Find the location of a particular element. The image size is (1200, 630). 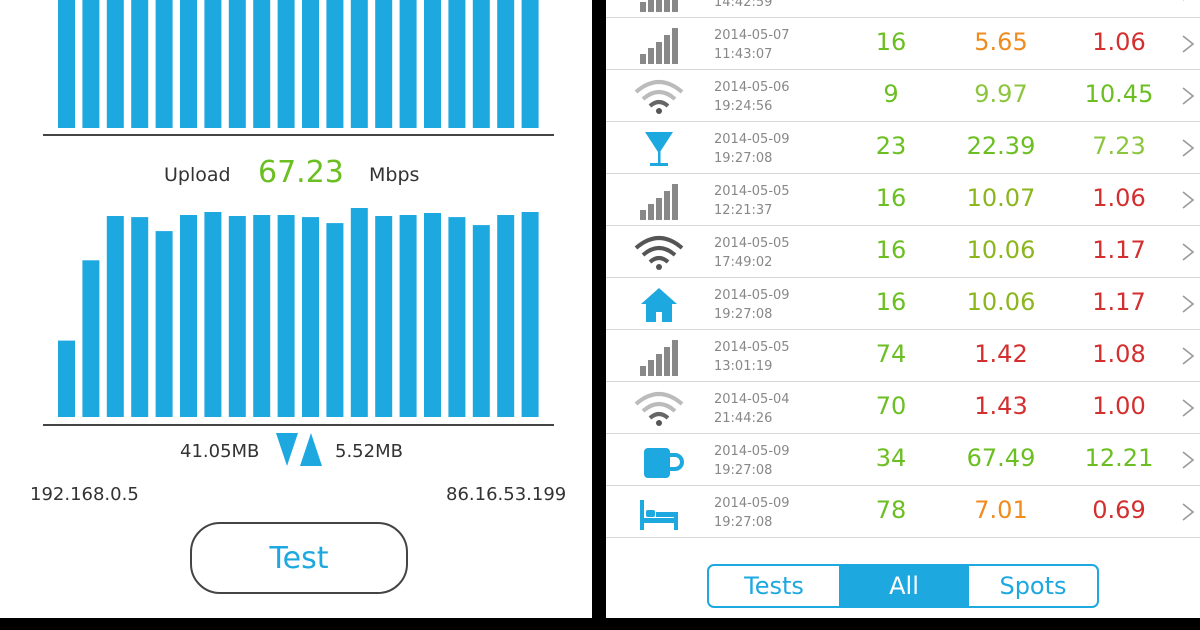

result-row: 2014-05-09 19:27:08 34 67.49 12.21 is located at coordinates (903, 460).